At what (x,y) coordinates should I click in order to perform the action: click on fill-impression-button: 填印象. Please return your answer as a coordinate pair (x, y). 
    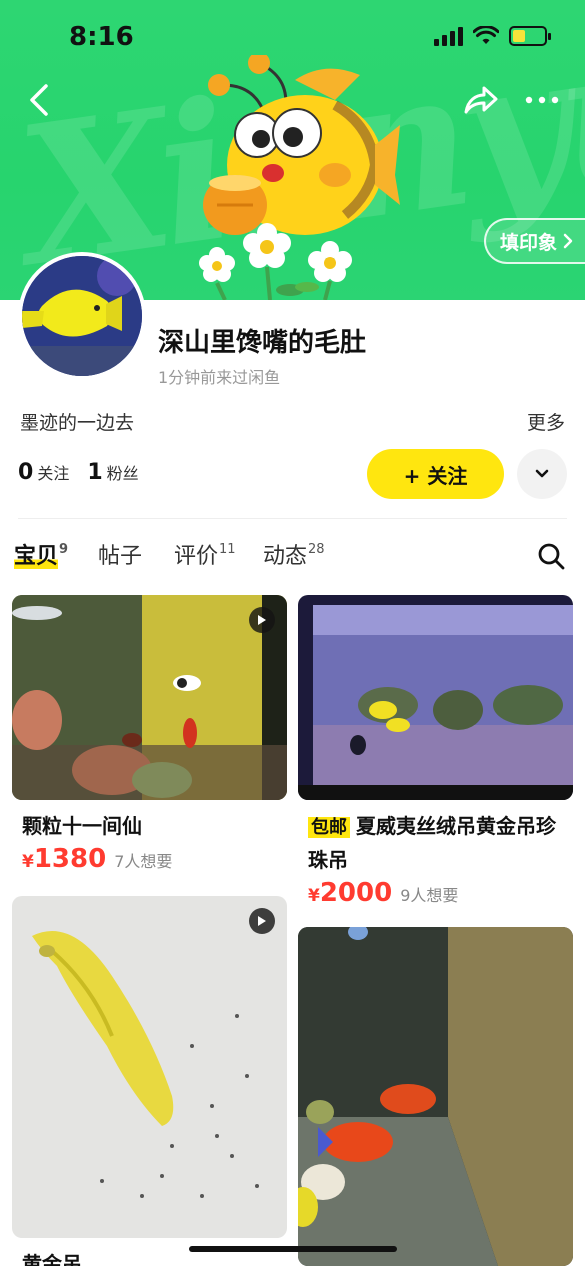
    Looking at the image, I should click on (534, 241).